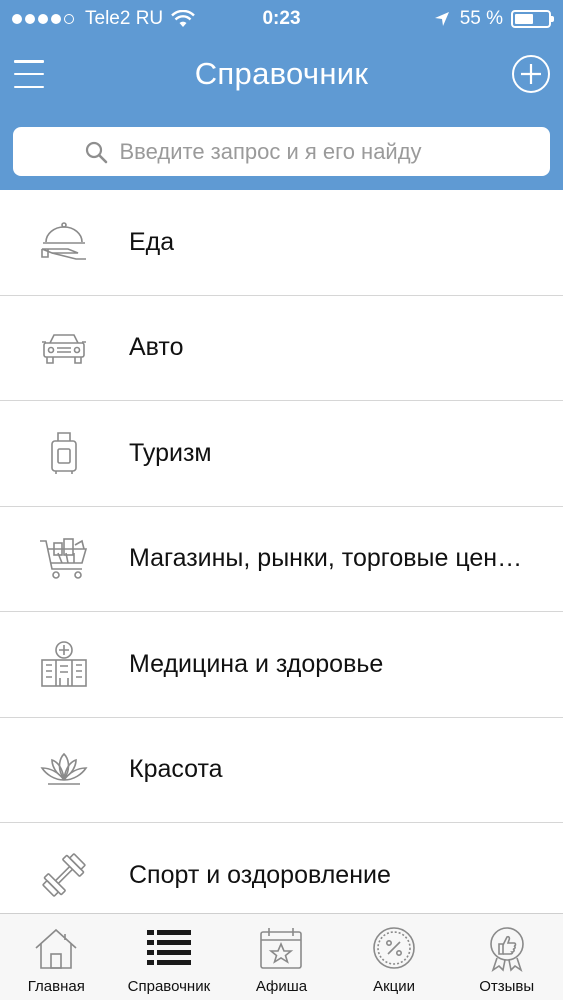 Image resolution: width=563 pixels, height=1000 pixels. I want to click on percent-badge-icon, so click(394, 948).